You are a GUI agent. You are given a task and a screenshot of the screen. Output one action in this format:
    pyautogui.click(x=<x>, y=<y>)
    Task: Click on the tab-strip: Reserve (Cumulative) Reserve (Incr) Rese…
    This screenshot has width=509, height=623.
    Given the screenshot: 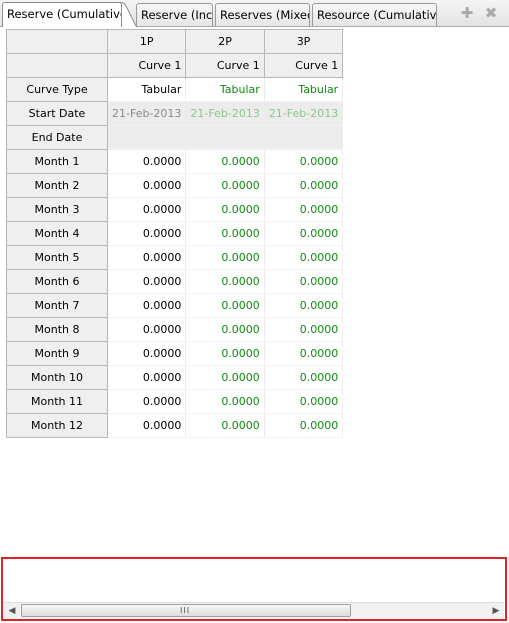 What is the action you would take?
    pyautogui.click(x=254, y=13)
    